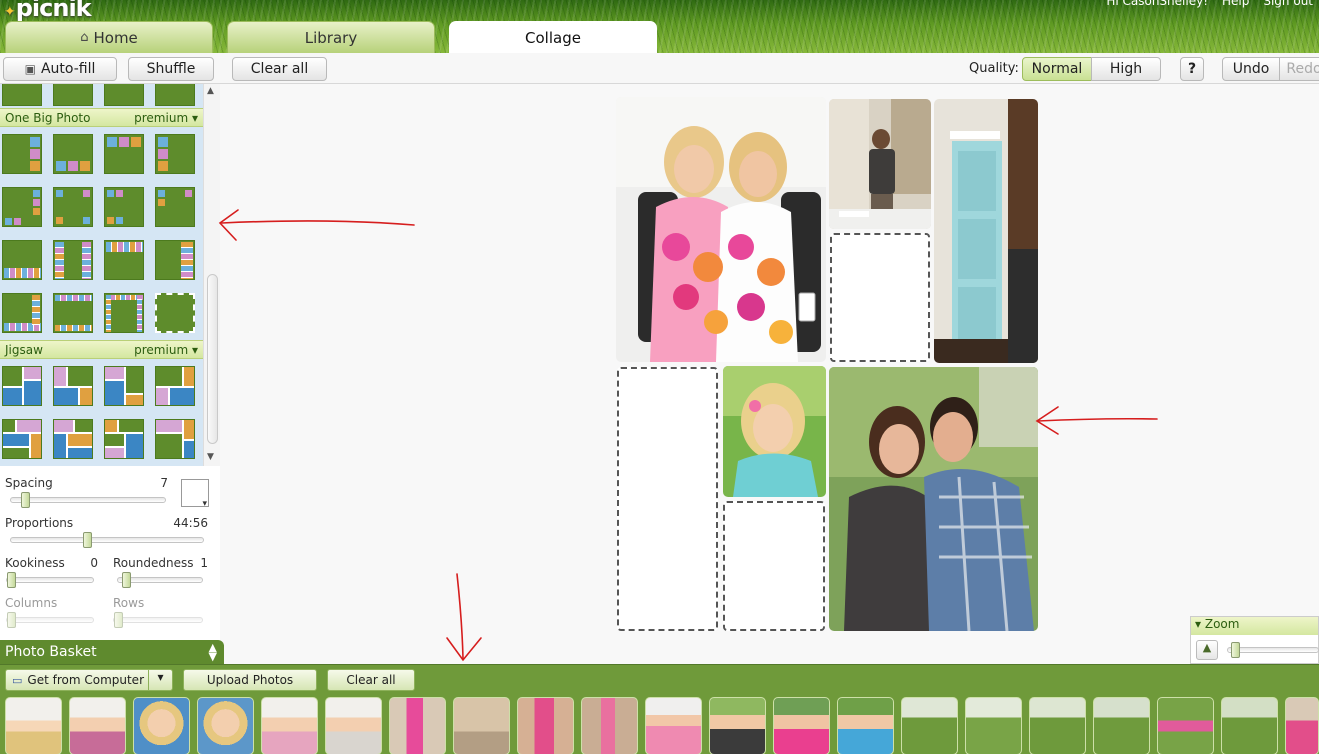  What do you see at coordinates (318, 223) in the screenshot?
I see `annotation-arrow-left` at bounding box center [318, 223].